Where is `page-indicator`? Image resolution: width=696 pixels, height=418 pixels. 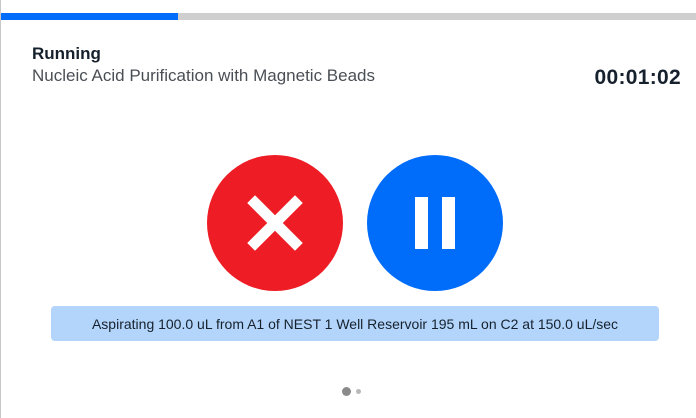 page-indicator is located at coordinates (348, 391).